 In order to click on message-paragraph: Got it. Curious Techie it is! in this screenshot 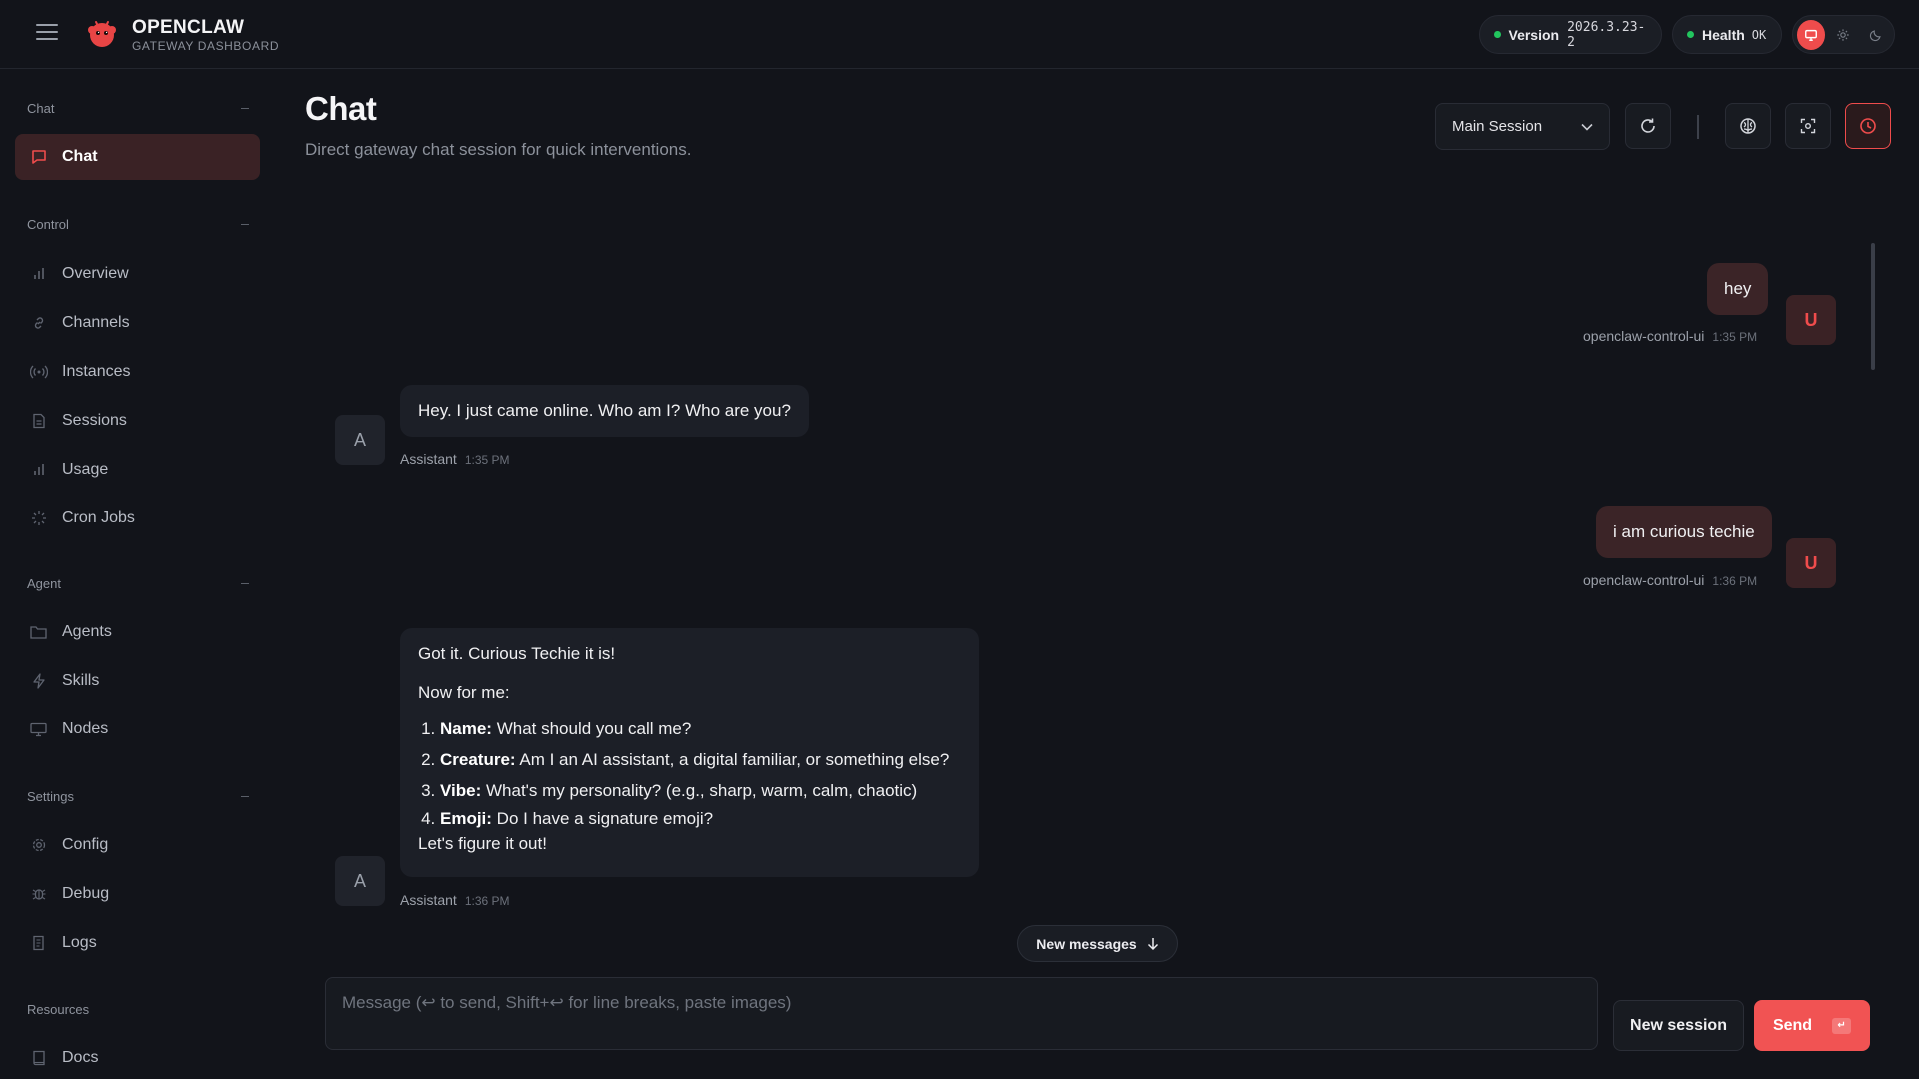, I will do `click(517, 653)`.